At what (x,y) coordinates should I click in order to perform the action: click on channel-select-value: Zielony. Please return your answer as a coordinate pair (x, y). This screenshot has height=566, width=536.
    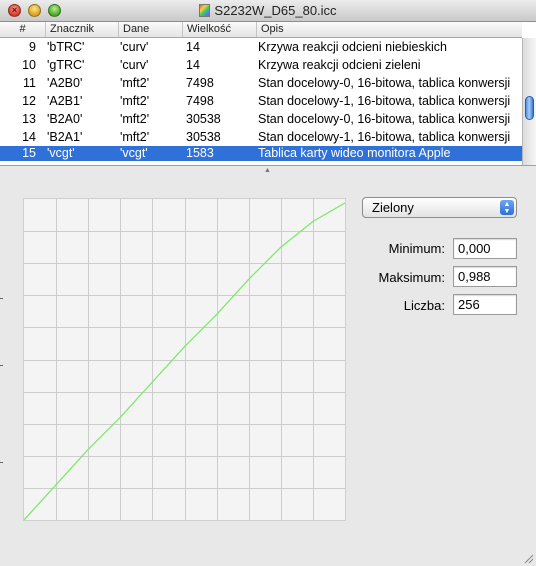
    Looking at the image, I should click on (393, 207).